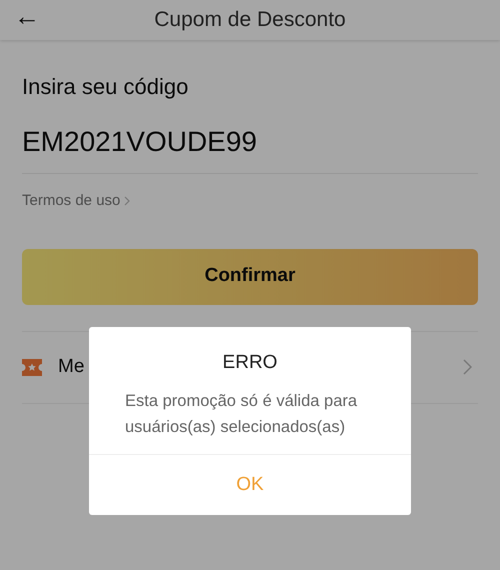 The width and height of the screenshot is (500, 570). Describe the element at coordinates (32, 367) in the screenshot. I see `ticket-icon` at that location.